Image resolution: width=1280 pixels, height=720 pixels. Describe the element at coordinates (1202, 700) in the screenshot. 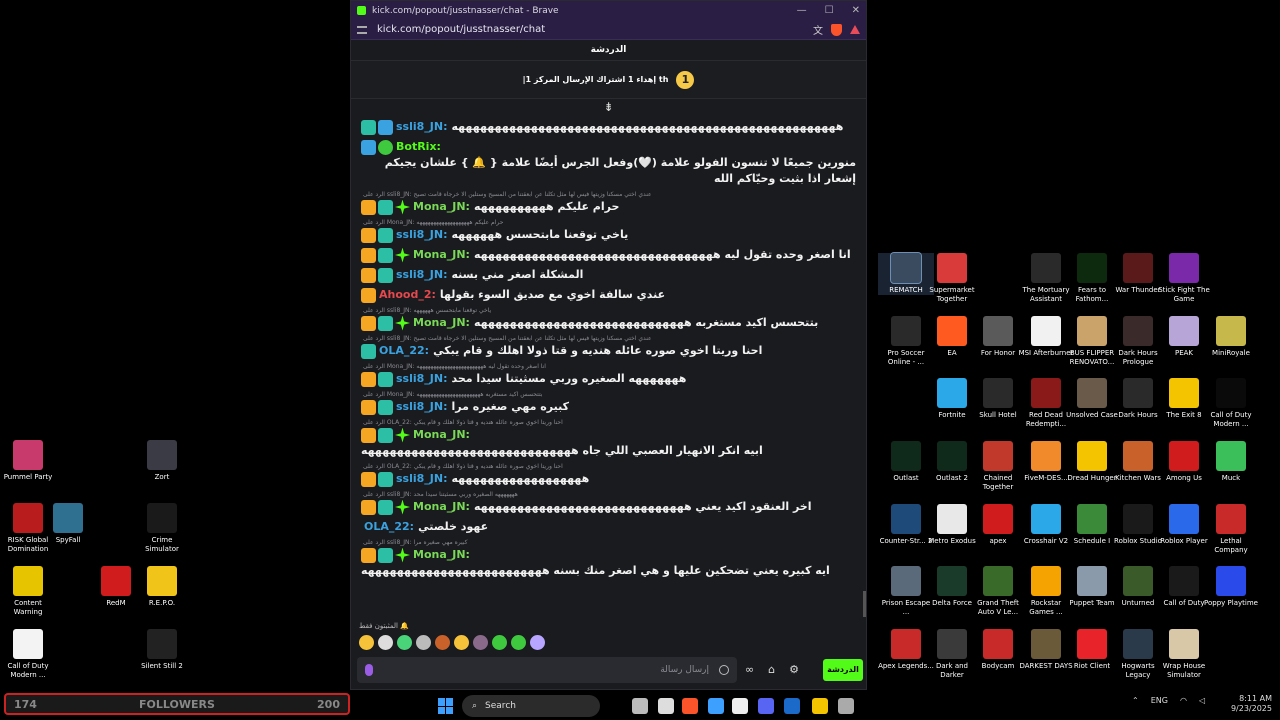

I see `volume-icon: ◁` at that location.